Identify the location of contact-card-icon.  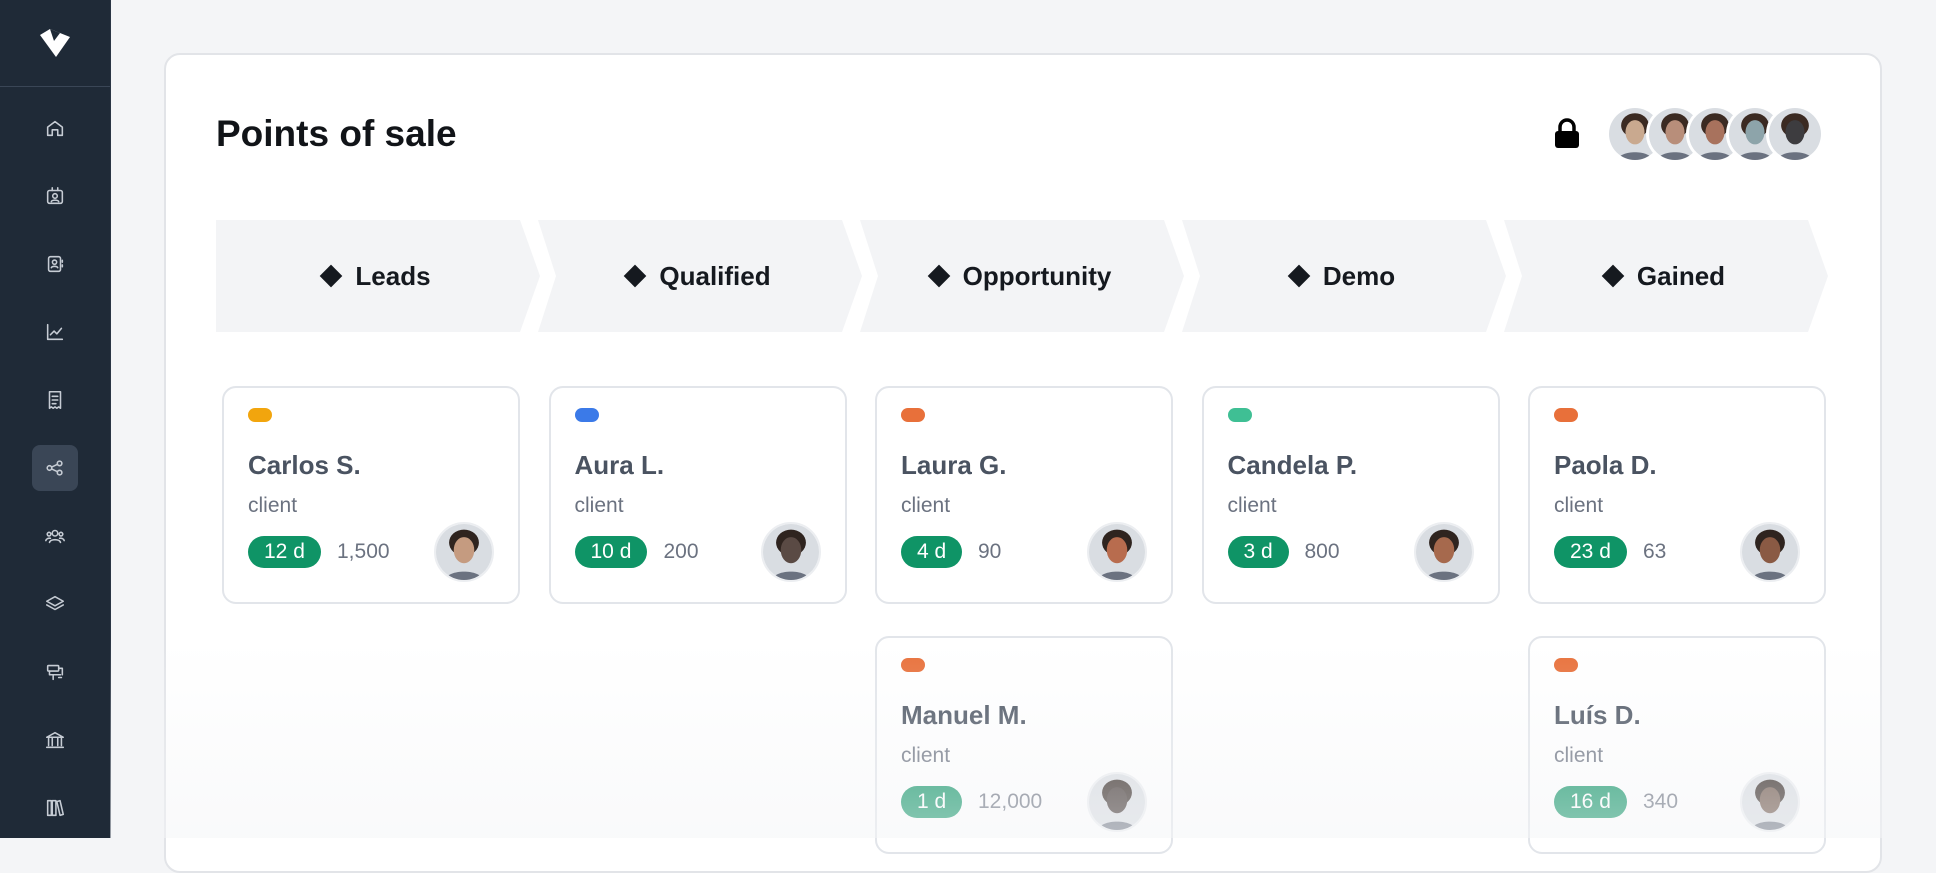
(55, 195).